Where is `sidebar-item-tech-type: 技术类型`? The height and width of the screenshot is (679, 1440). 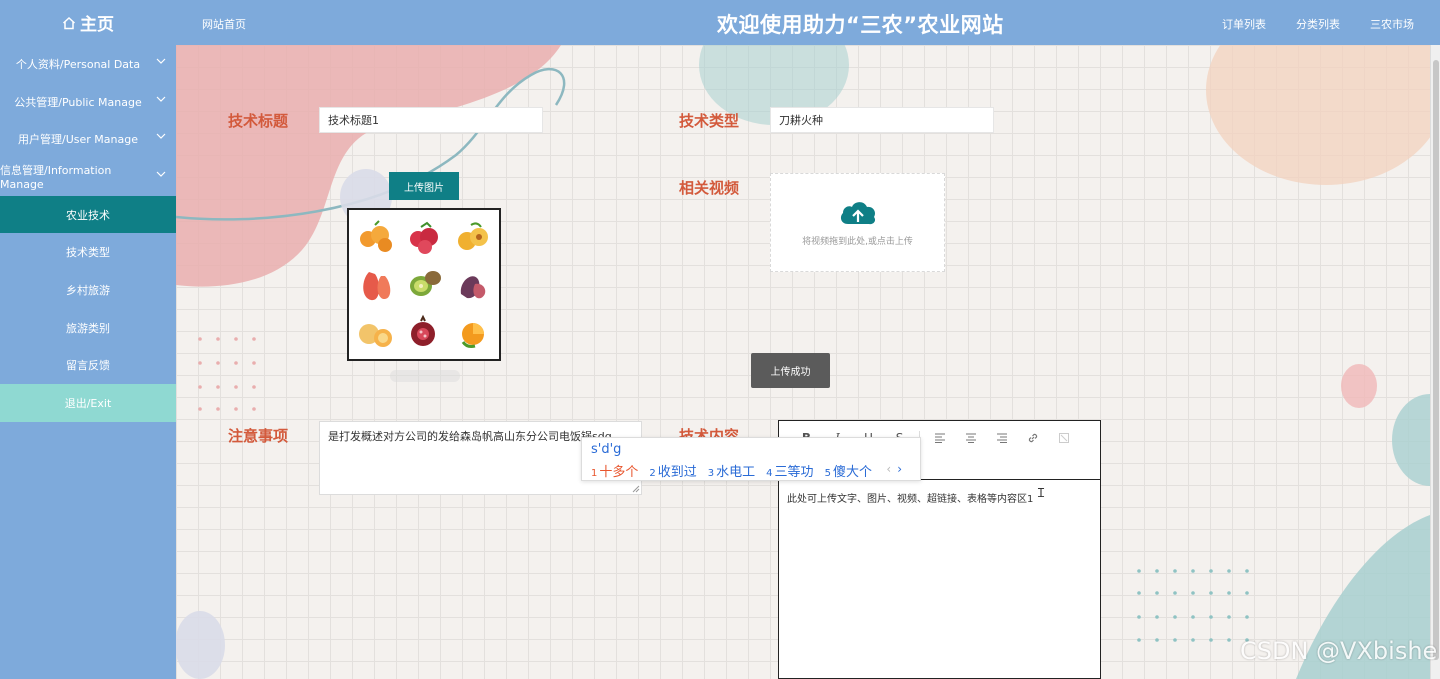 sidebar-item-tech-type: 技术类型 is located at coordinates (88, 252).